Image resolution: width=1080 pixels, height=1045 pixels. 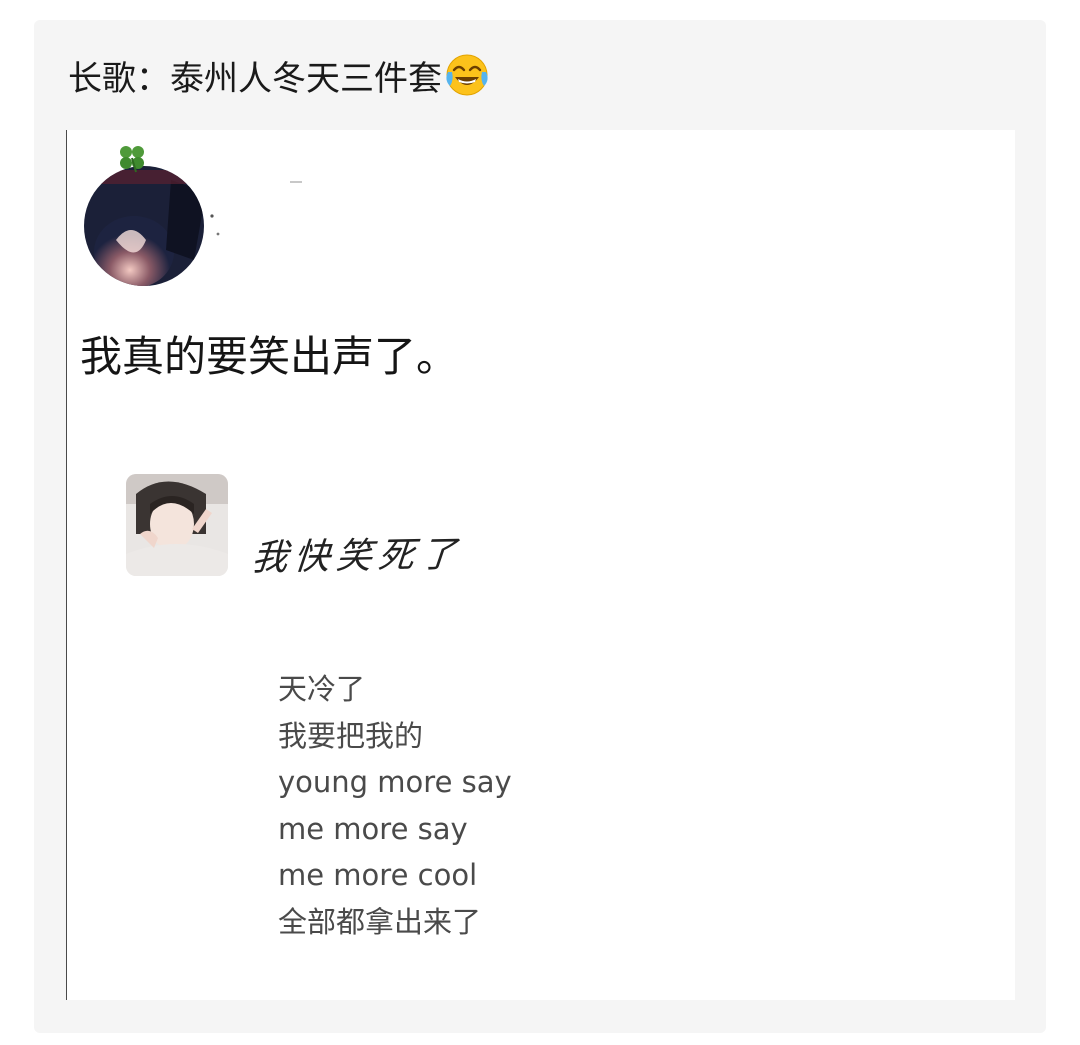 I want to click on post-title-text: 长歌：泰州人冬天三件套, so click(x=255, y=79).